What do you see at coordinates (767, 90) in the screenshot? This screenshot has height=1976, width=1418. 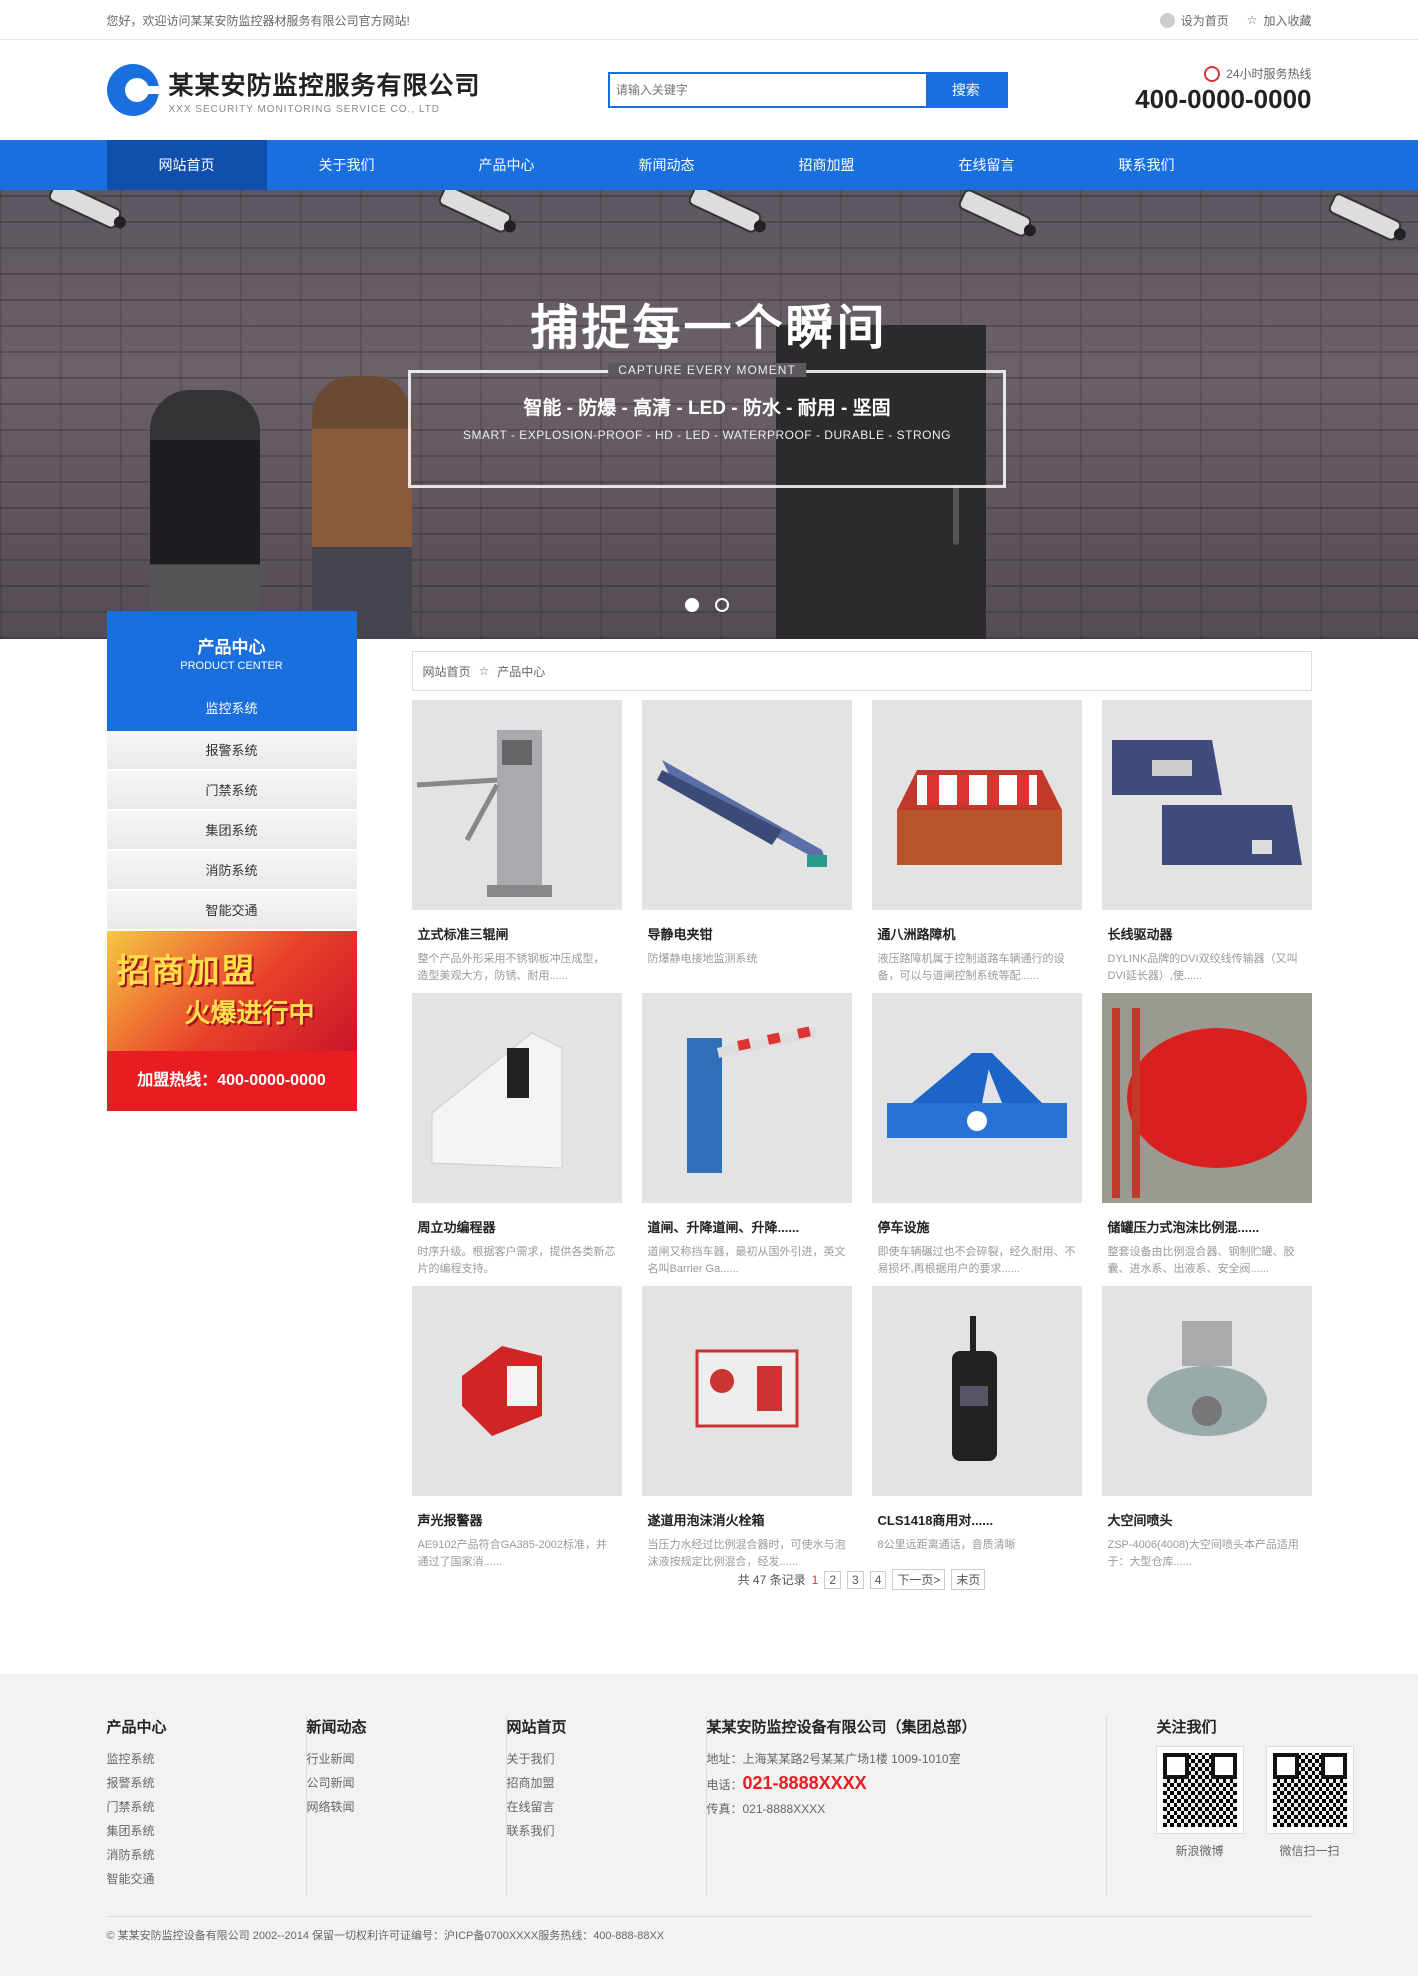 I see `search-input` at bounding box center [767, 90].